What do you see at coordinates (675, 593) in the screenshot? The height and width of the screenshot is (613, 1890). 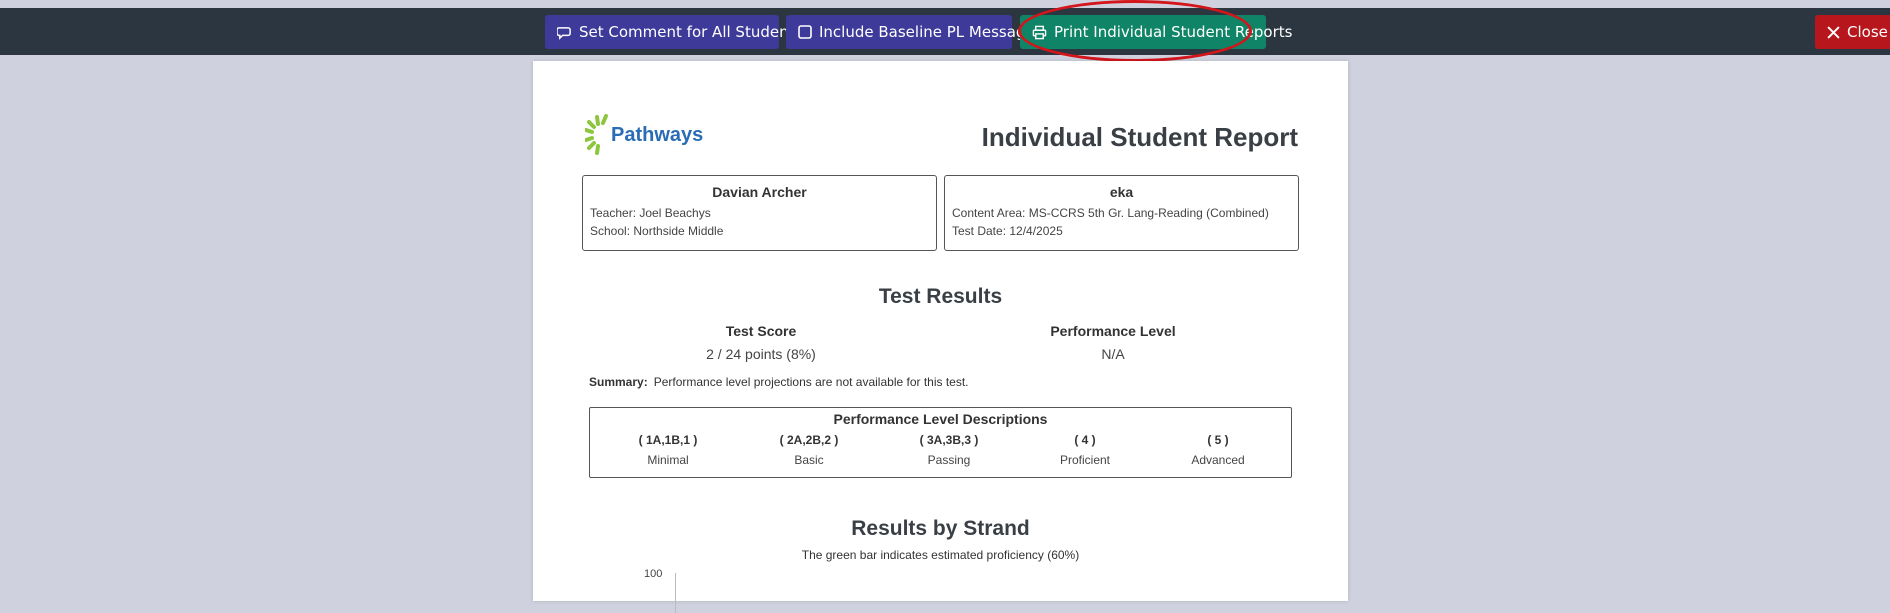 I see `y-axis-line` at bounding box center [675, 593].